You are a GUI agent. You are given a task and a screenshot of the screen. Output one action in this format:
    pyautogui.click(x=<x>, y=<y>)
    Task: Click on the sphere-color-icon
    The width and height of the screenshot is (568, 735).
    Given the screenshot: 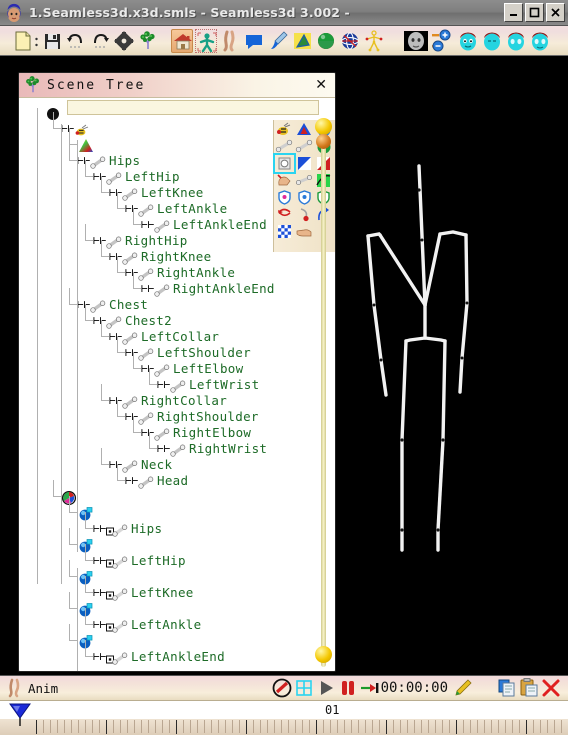 What is the action you would take?
    pyautogui.click(x=326, y=41)
    